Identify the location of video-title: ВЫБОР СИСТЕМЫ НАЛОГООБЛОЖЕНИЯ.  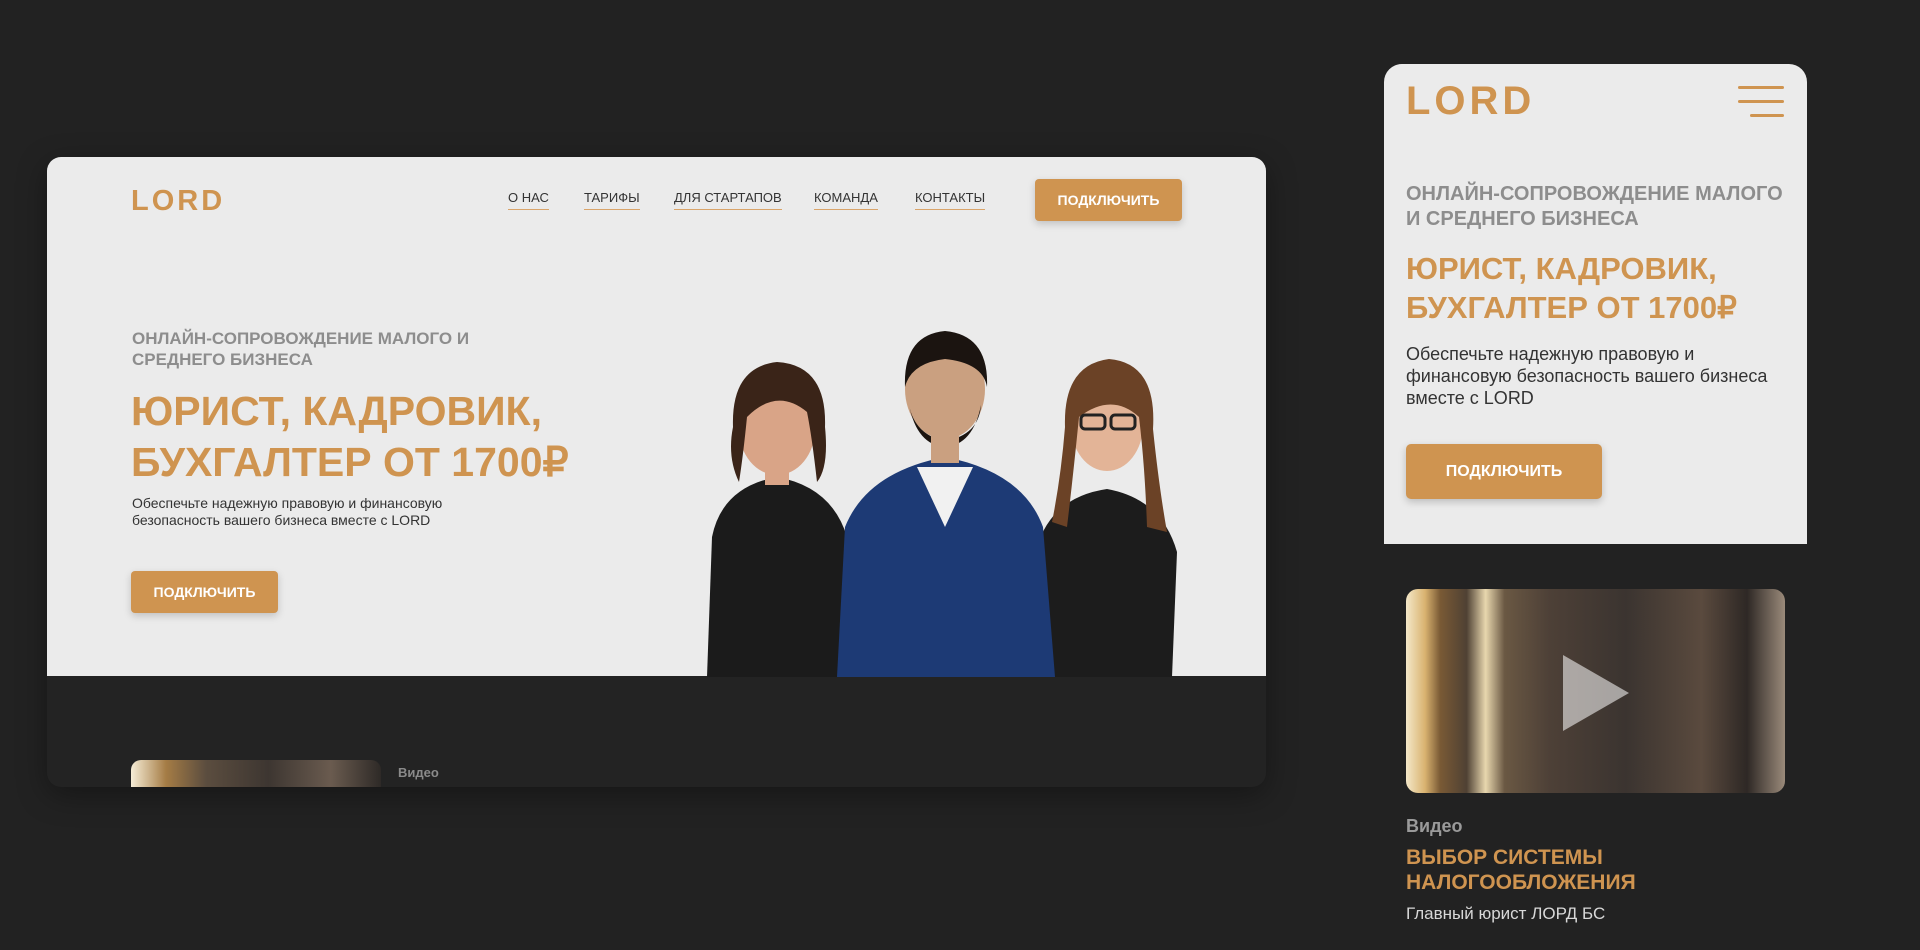
(1566, 870).